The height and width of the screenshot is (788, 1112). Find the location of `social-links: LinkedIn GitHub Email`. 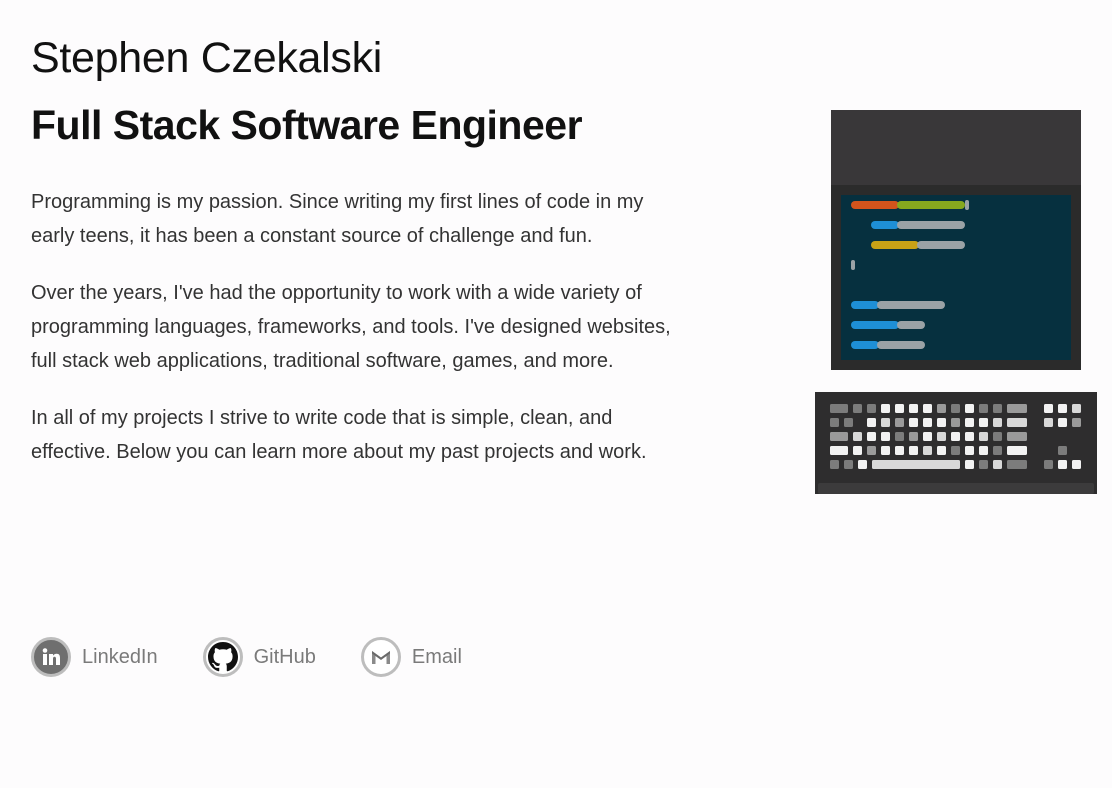

social-links: LinkedIn GitHub Email is located at coordinates (269, 657).